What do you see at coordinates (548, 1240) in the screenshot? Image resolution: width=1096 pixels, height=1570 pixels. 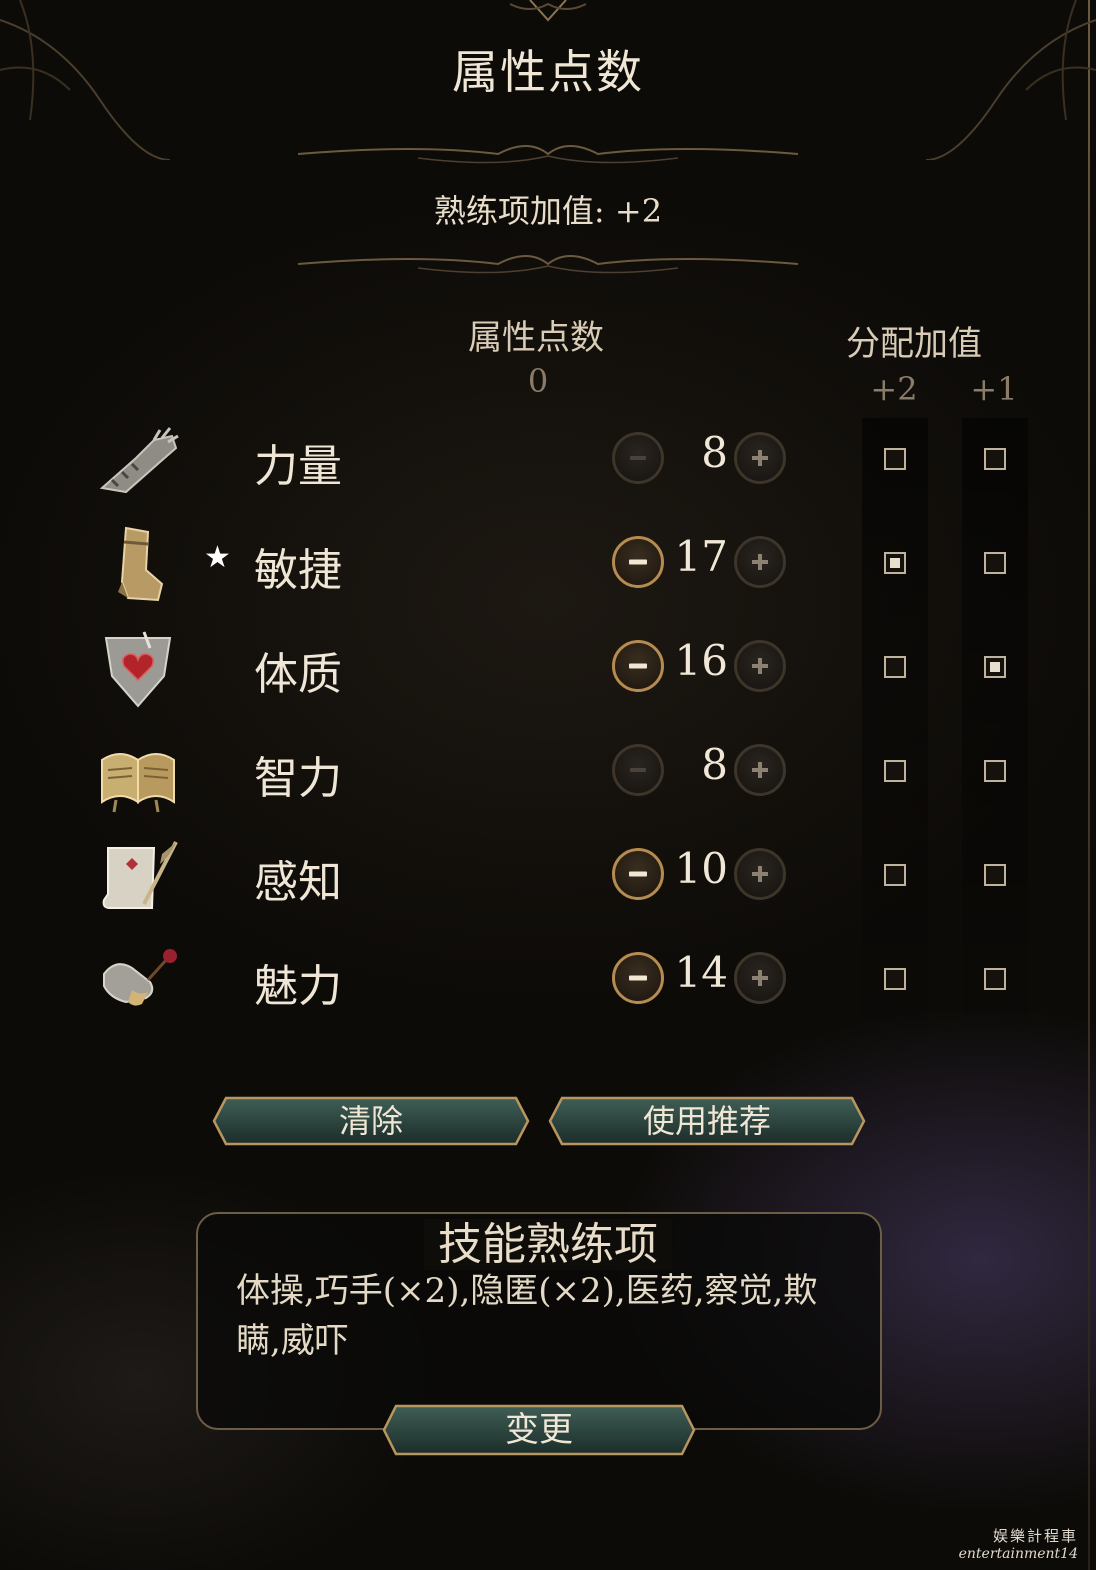 I see `skill-proficiencies-title: 技能熟练项` at bounding box center [548, 1240].